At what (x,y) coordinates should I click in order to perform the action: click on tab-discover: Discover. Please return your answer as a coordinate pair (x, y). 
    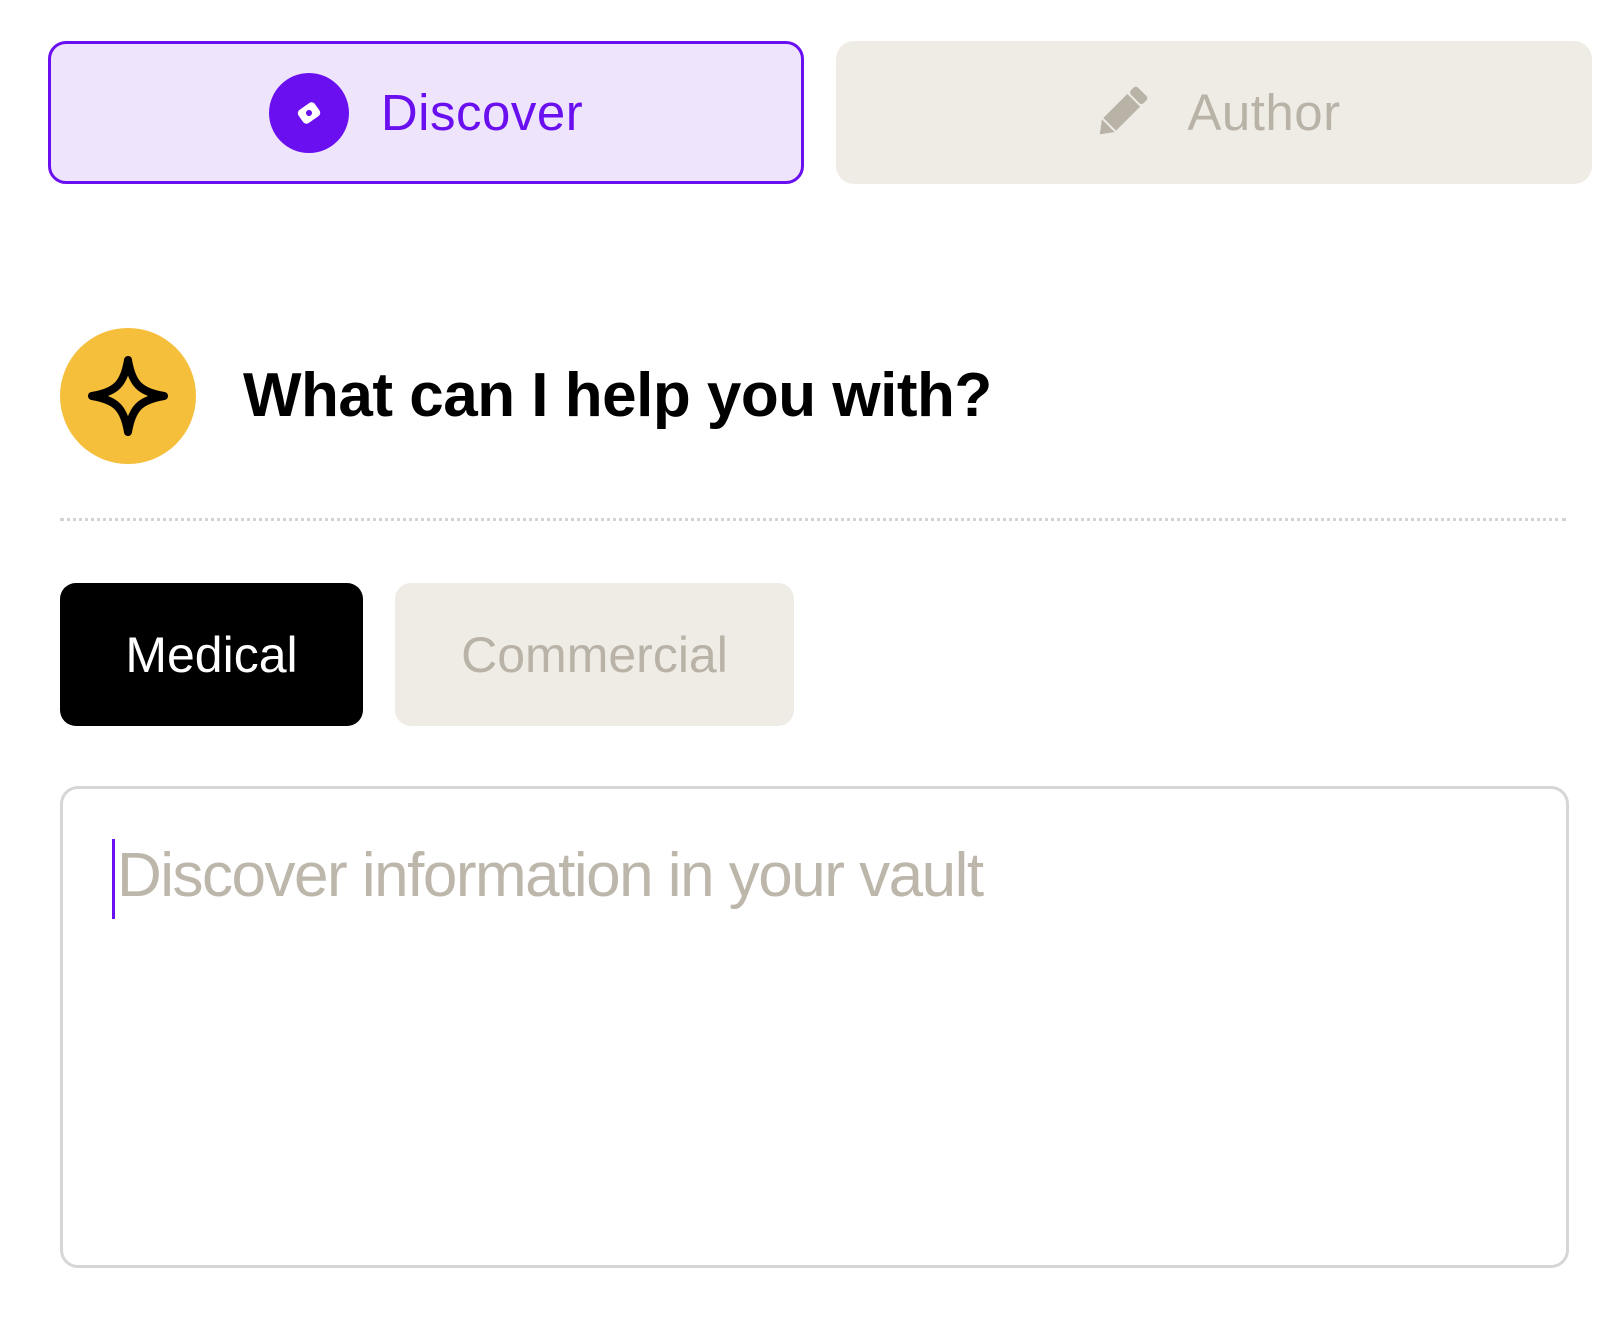
    Looking at the image, I should click on (426, 112).